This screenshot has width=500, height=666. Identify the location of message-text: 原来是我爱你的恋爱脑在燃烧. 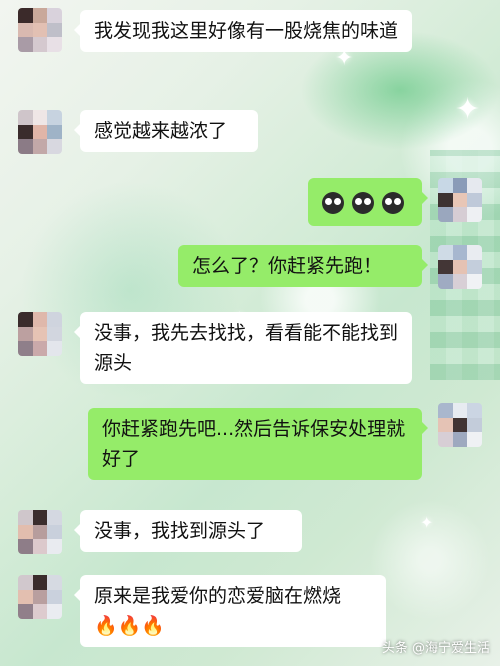
(218, 596).